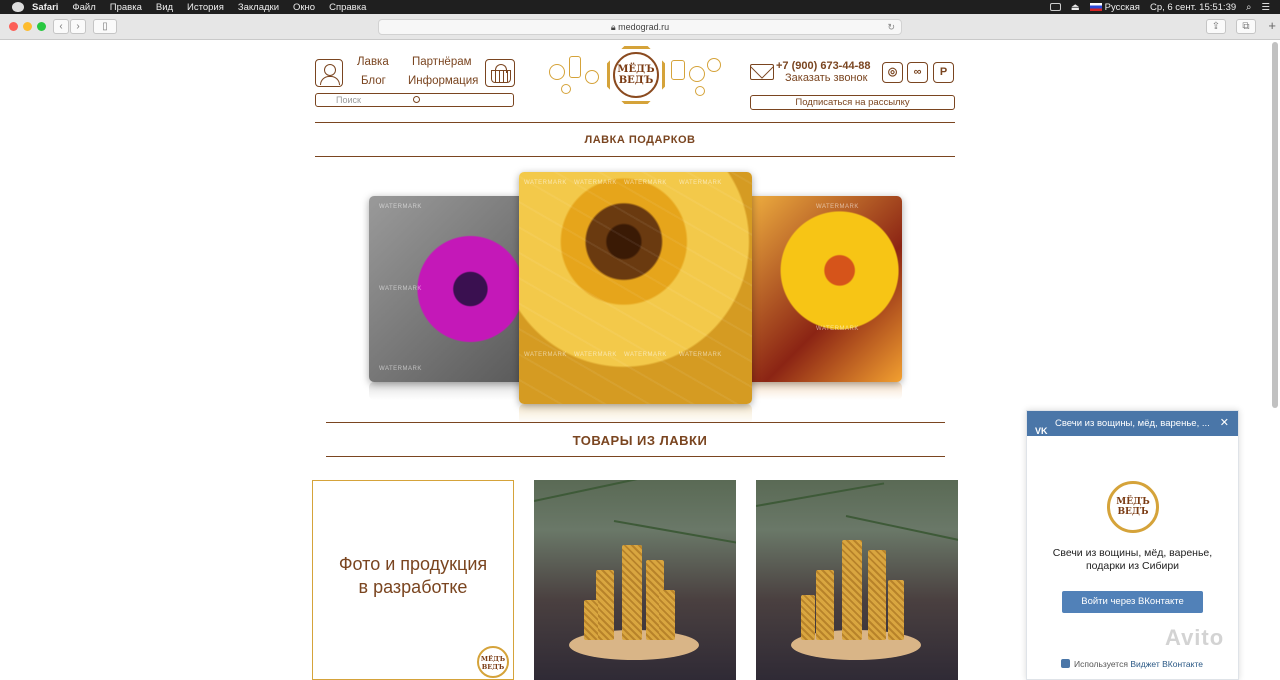 This screenshot has height=680, width=1280. Describe the element at coordinates (27, 26) in the screenshot. I see `minimize-window-icon` at that location.